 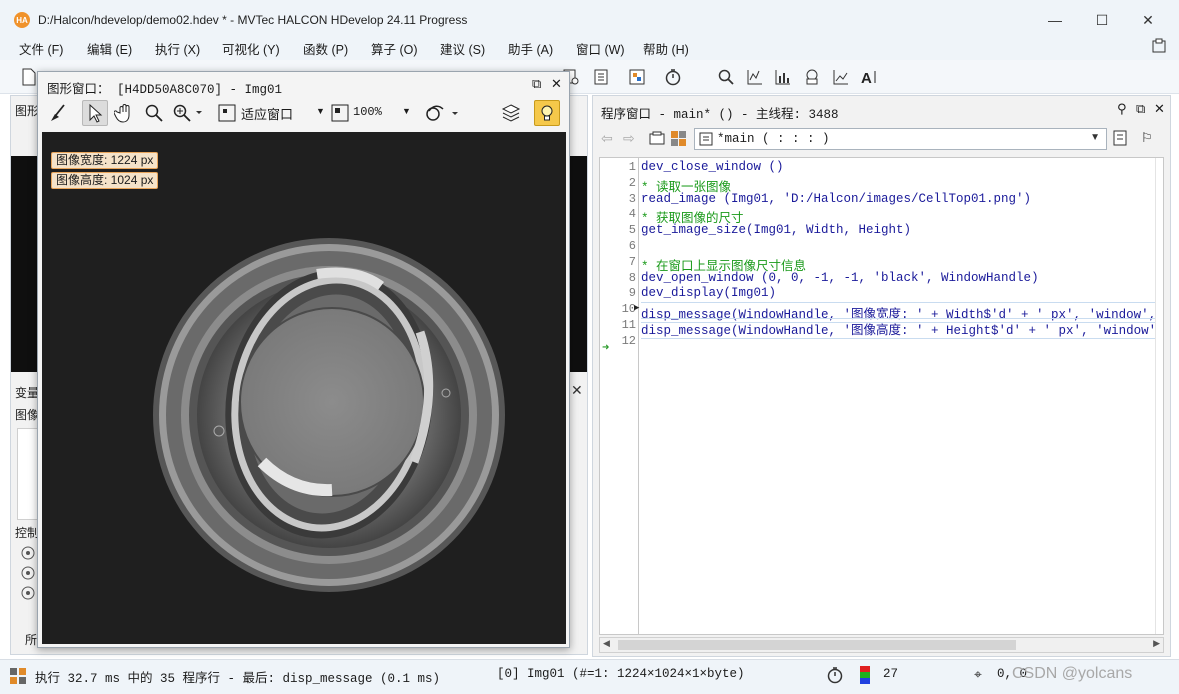 What do you see at coordinates (1159, 47) in the screenshot?
I see `help-window-icon` at bounding box center [1159, 47].